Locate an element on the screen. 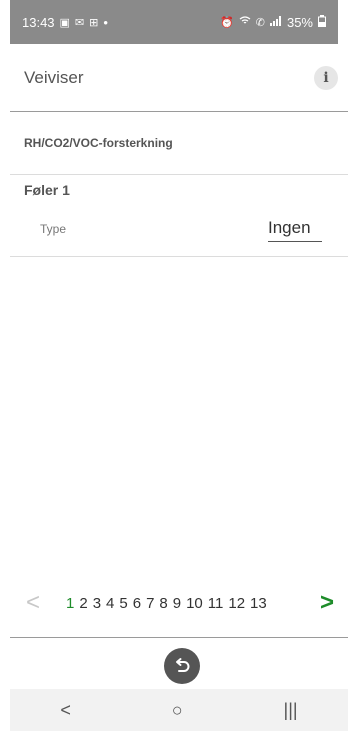 The width and height of the screenshot is (348, 731). info-icon: i is located at coordinates (326, 77).